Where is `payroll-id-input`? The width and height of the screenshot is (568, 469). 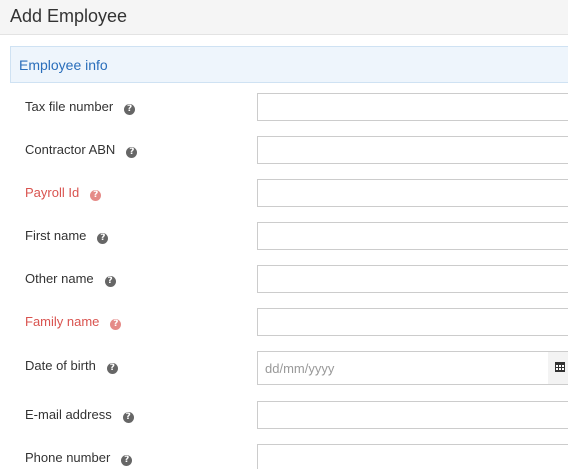 payroll-id-input is located at coordinates (412, 193).